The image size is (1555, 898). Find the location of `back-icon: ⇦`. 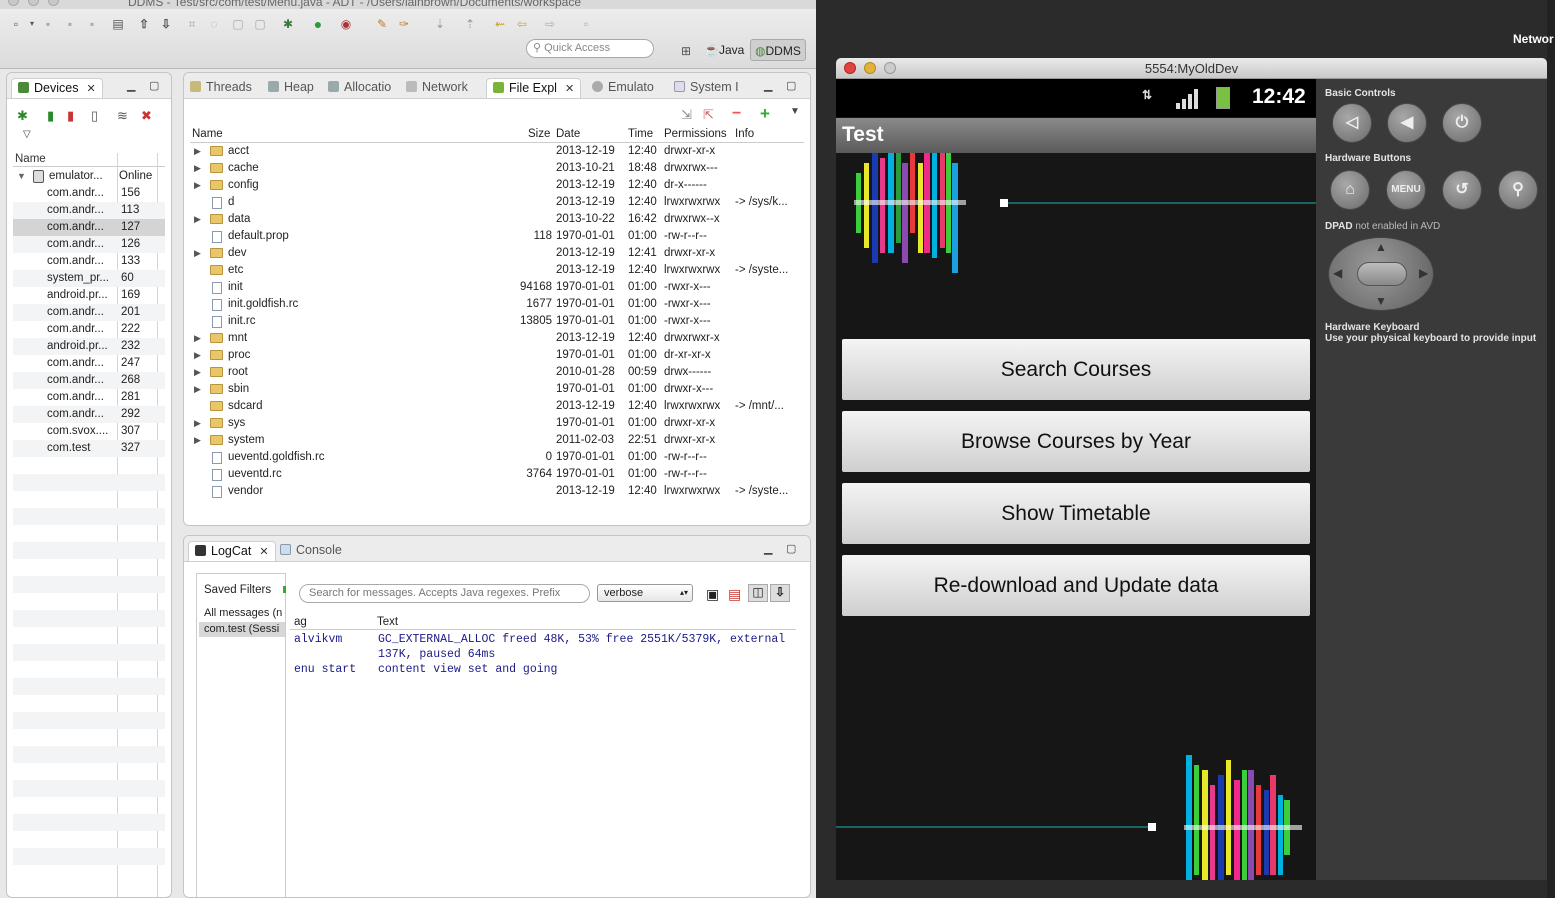

back-icon: ⇦ is located at coordinates (522, 24).